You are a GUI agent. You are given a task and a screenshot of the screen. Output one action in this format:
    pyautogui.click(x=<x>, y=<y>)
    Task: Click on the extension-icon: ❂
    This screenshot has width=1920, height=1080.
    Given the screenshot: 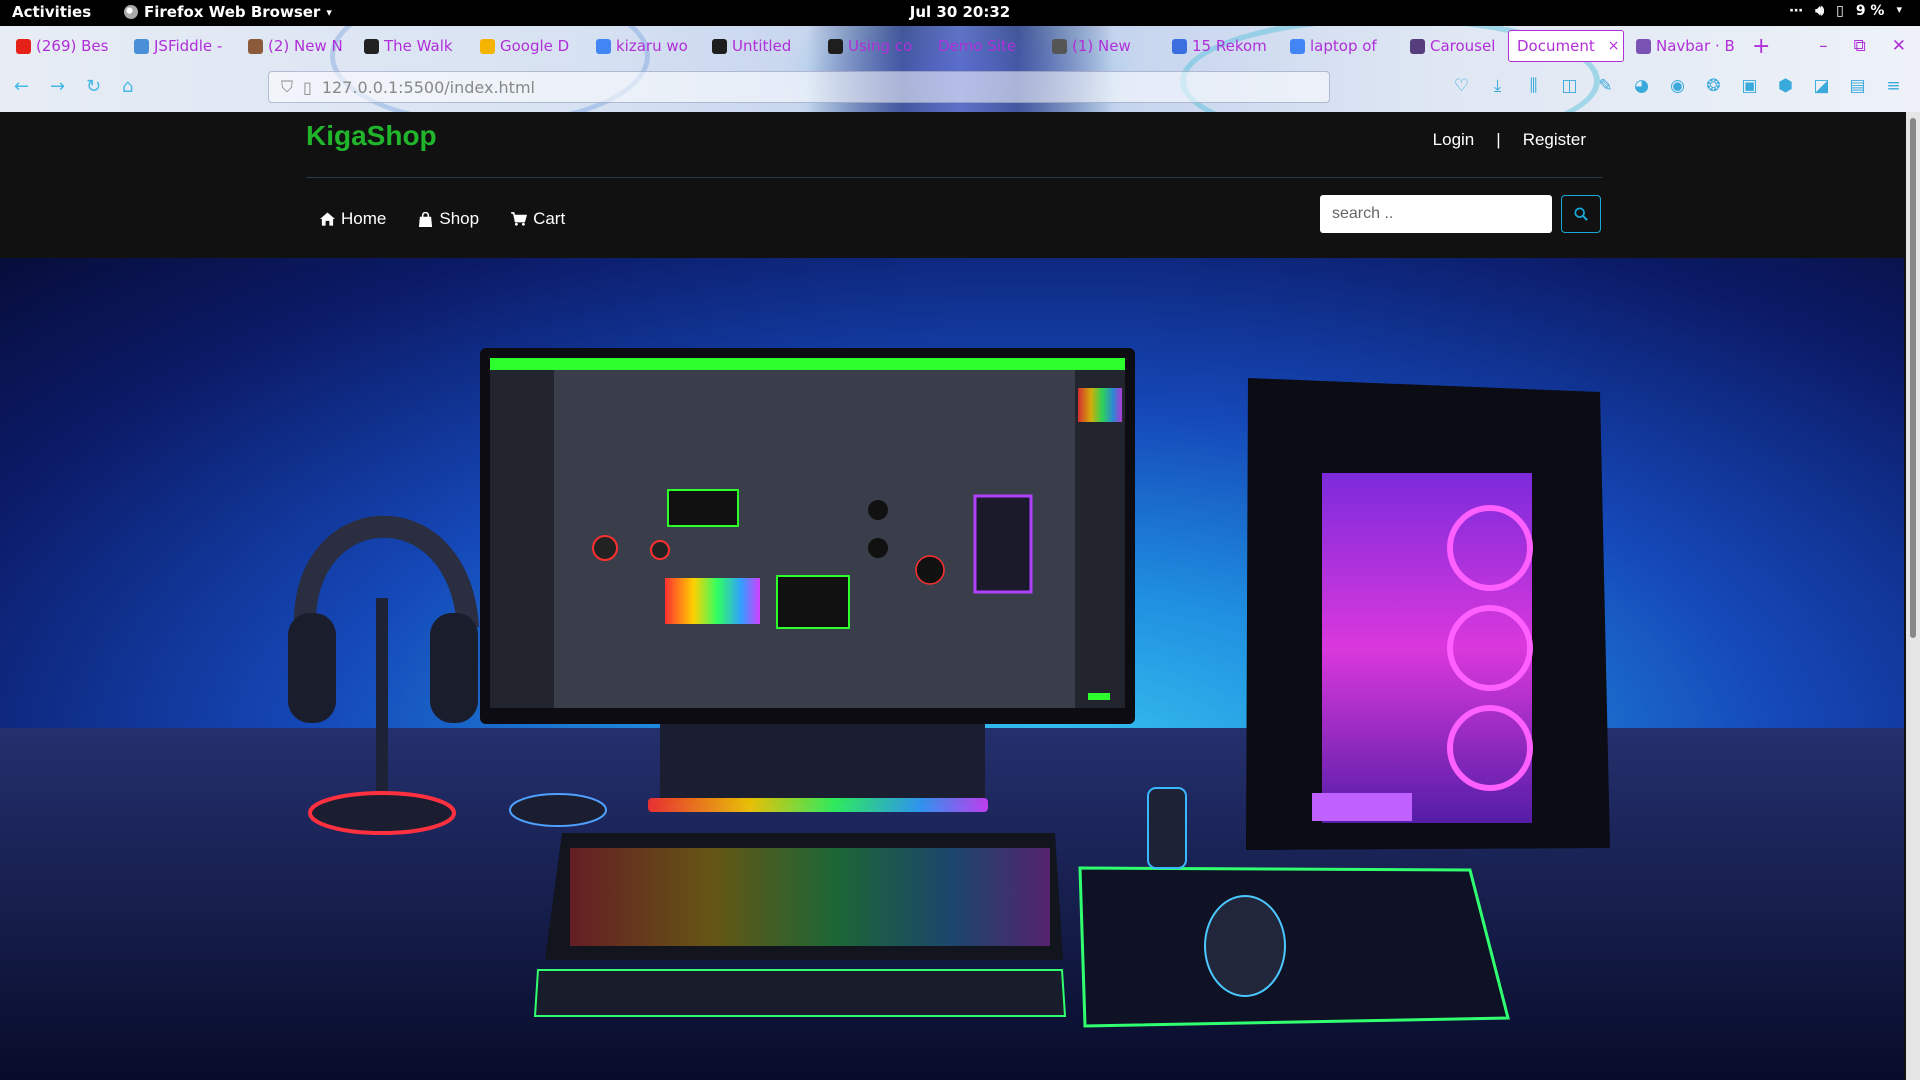 What is the action you would take?
    pyautogui.click(x=1713, y=86)
    